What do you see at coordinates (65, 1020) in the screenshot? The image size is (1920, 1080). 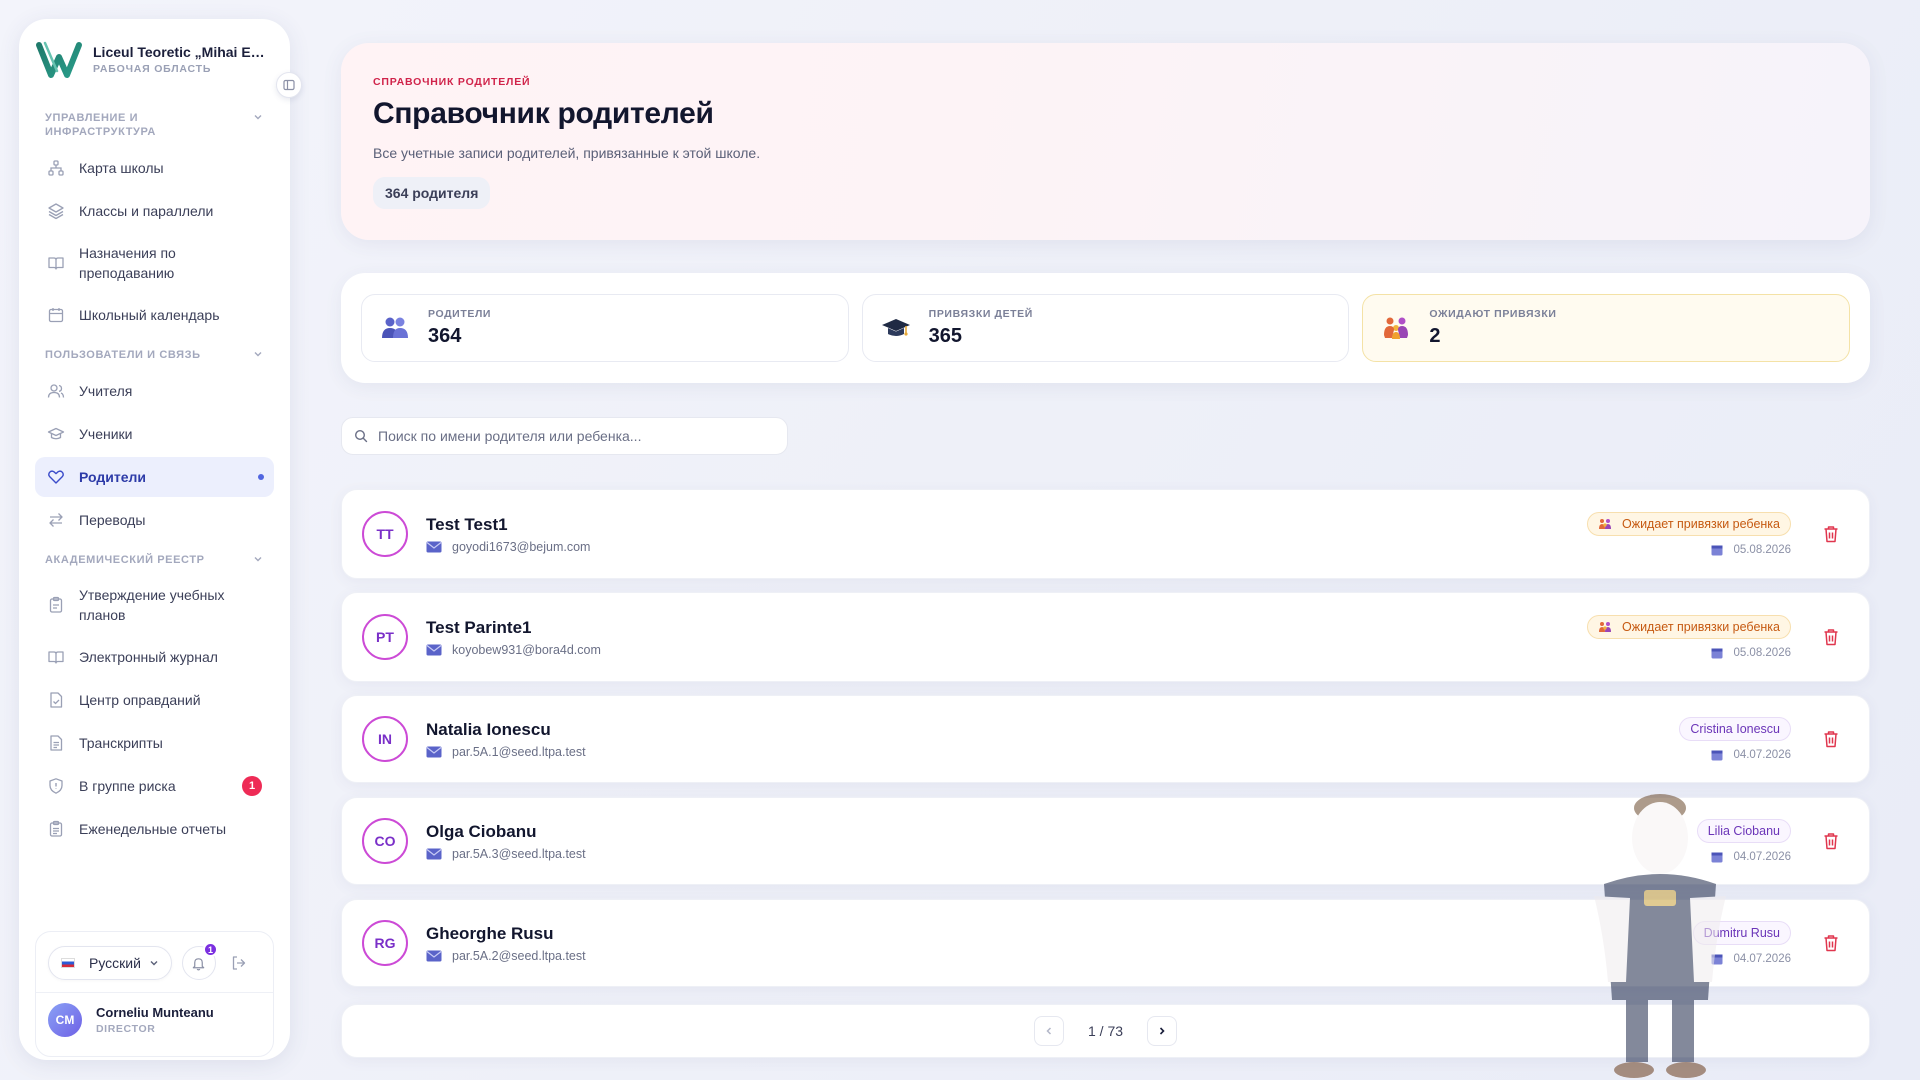 I see `avatar: CM` at bounding box center [65, 1020].